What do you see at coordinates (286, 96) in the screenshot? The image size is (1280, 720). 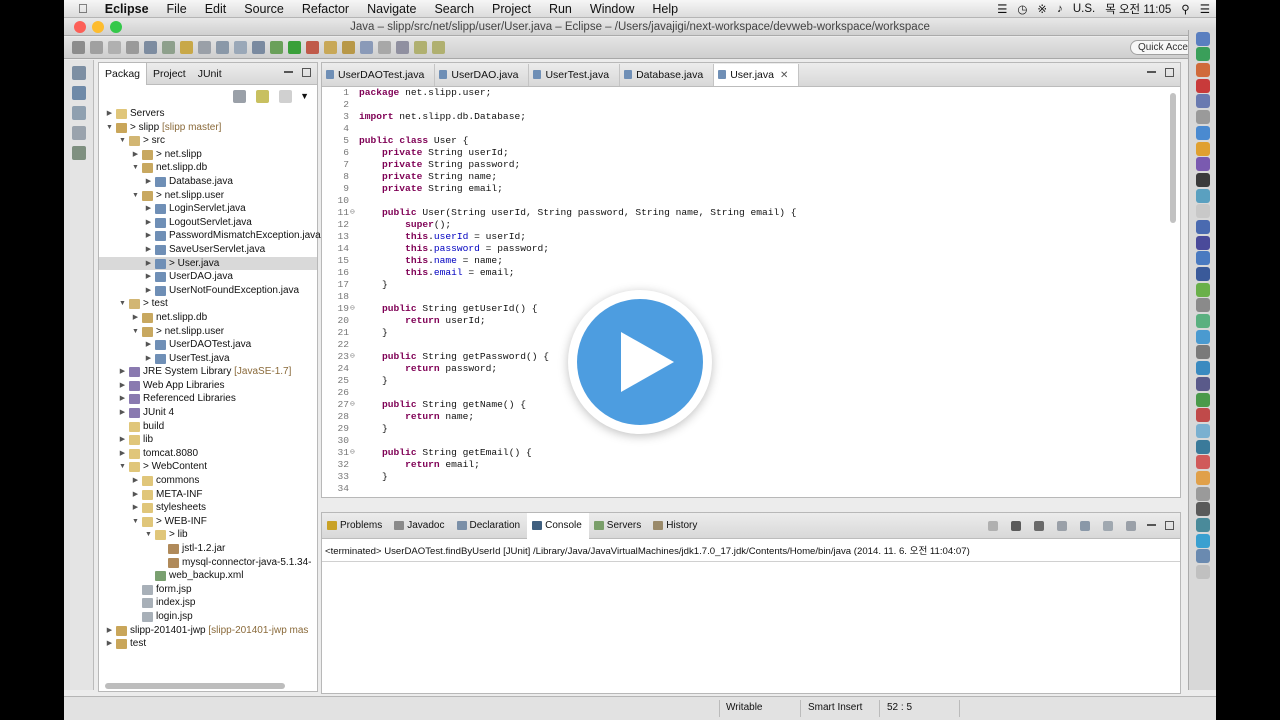 I see `focus-task-icon` at bounding box center [286, 96].